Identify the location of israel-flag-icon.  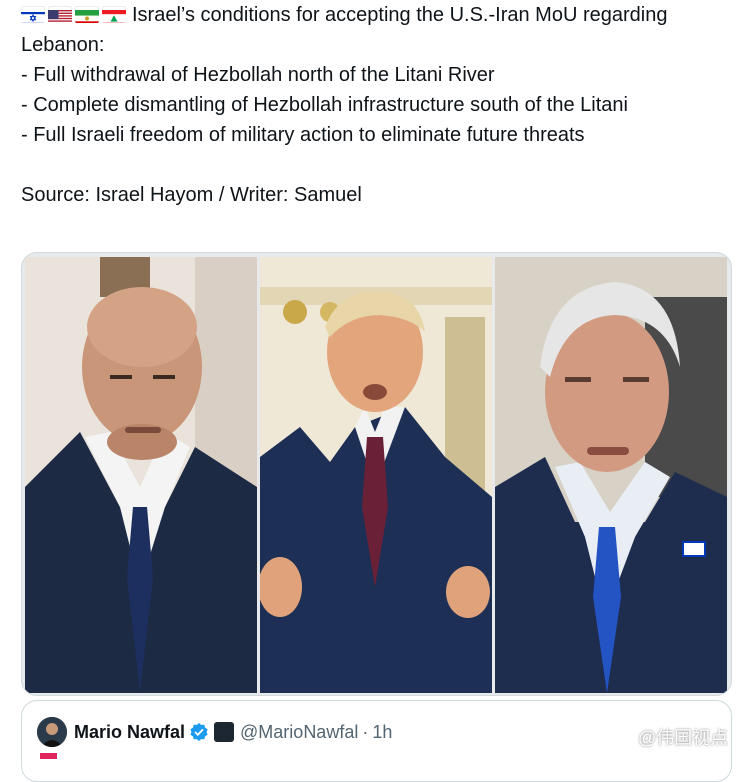
(33, 14).